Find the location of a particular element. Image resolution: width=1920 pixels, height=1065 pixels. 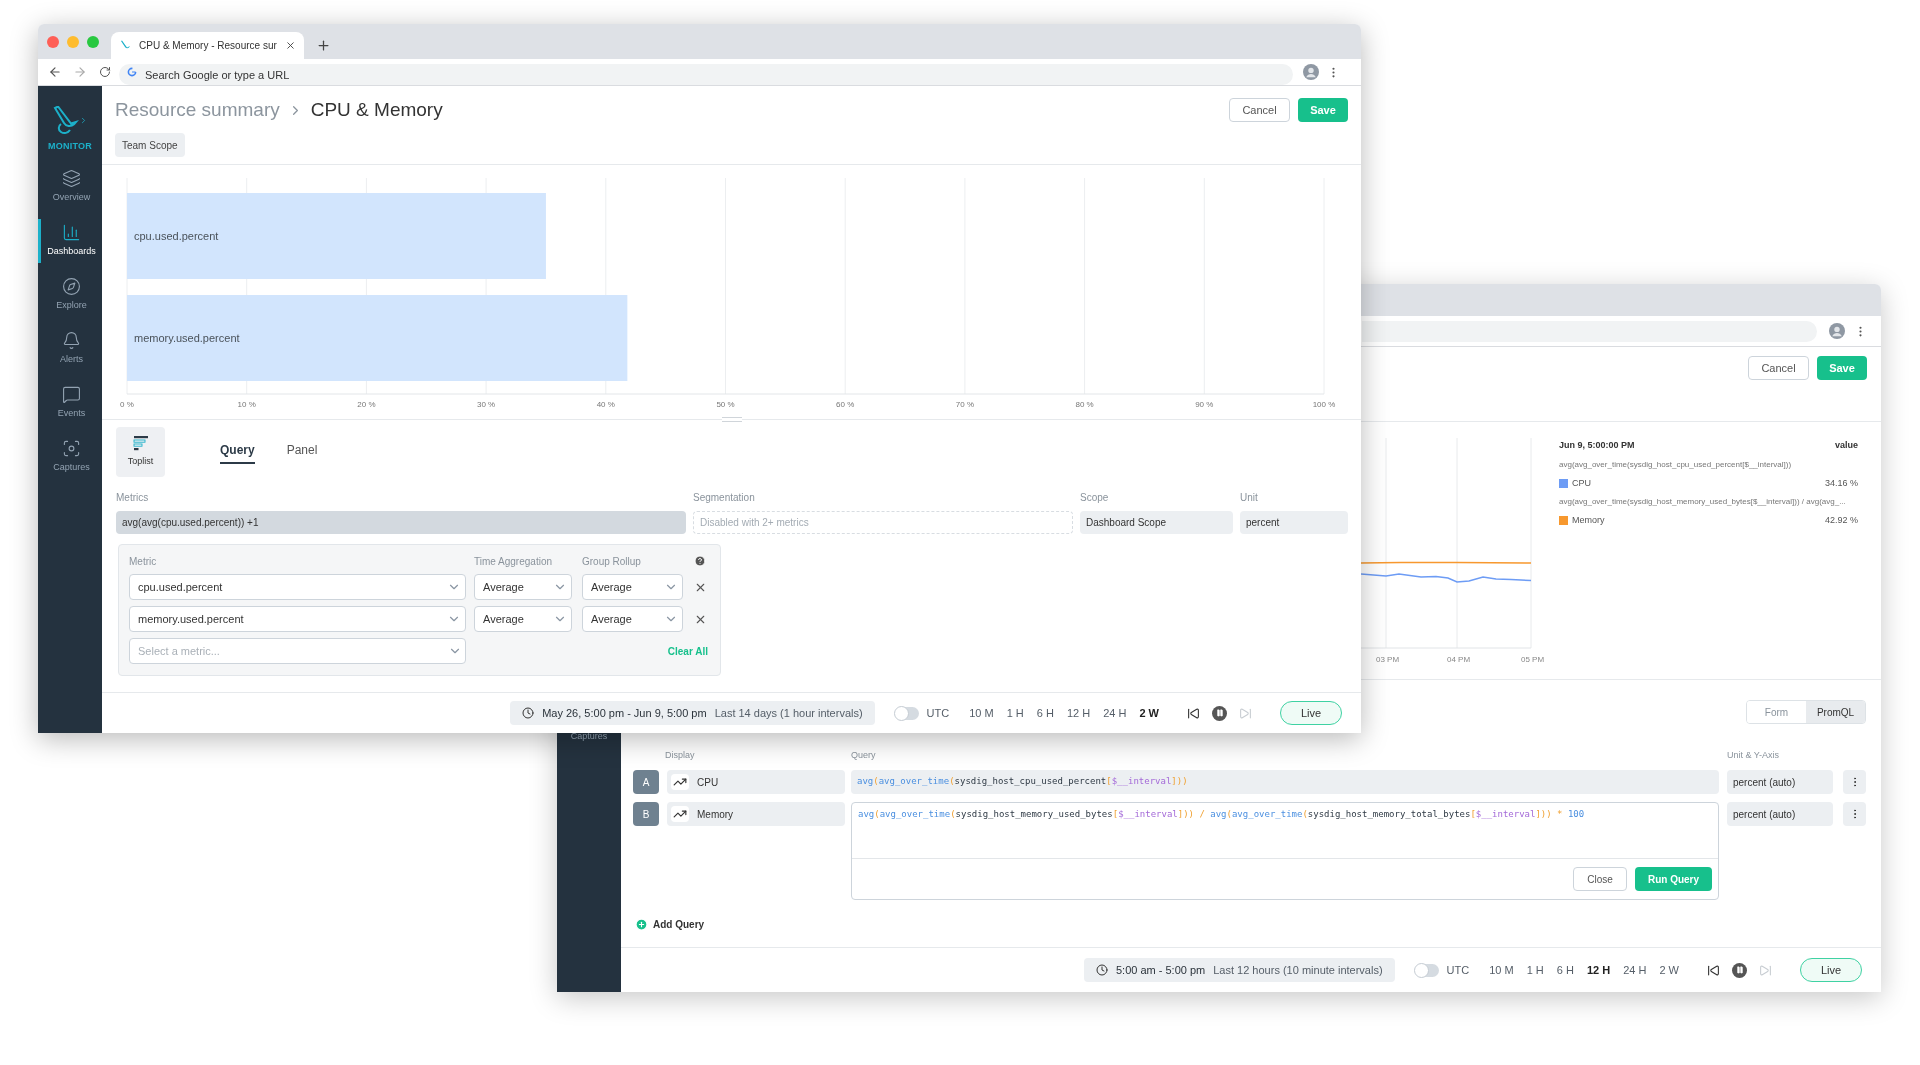

reload-icon is located at coordinates (105, 72).